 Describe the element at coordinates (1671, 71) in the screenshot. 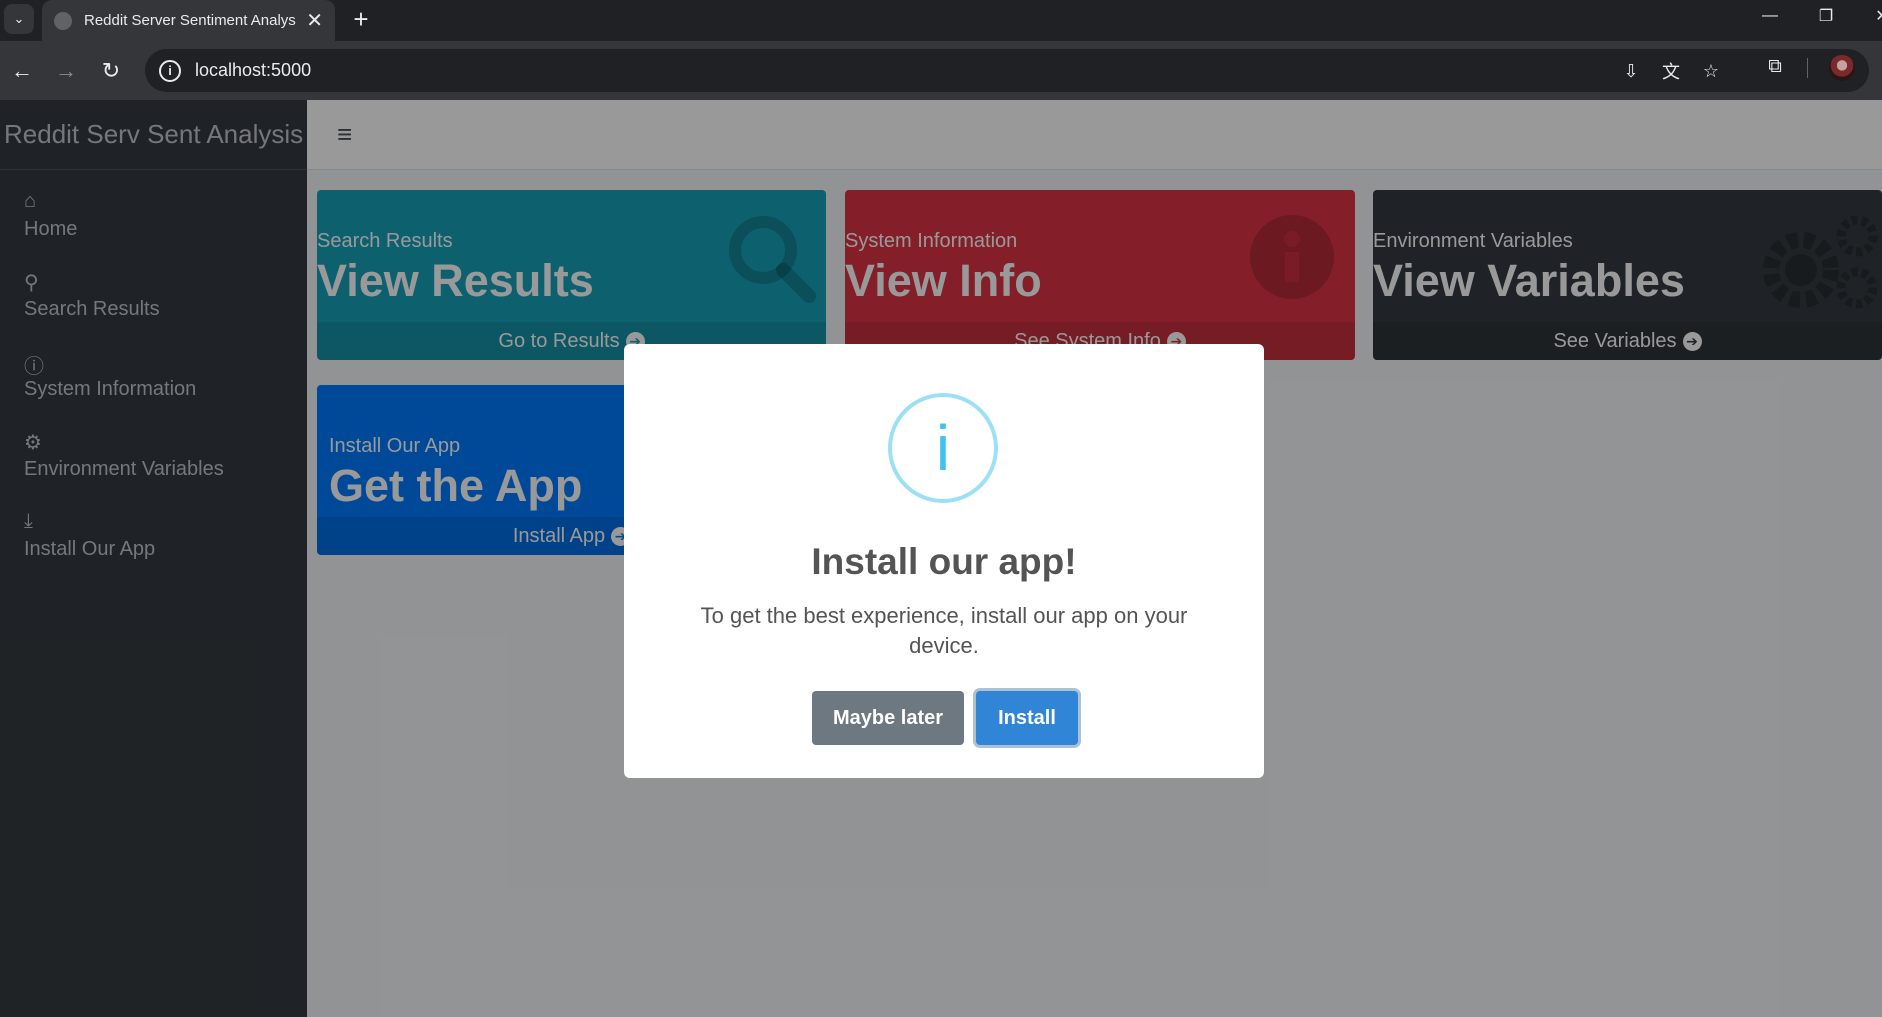

I see `translate-icon: 文` at that location.